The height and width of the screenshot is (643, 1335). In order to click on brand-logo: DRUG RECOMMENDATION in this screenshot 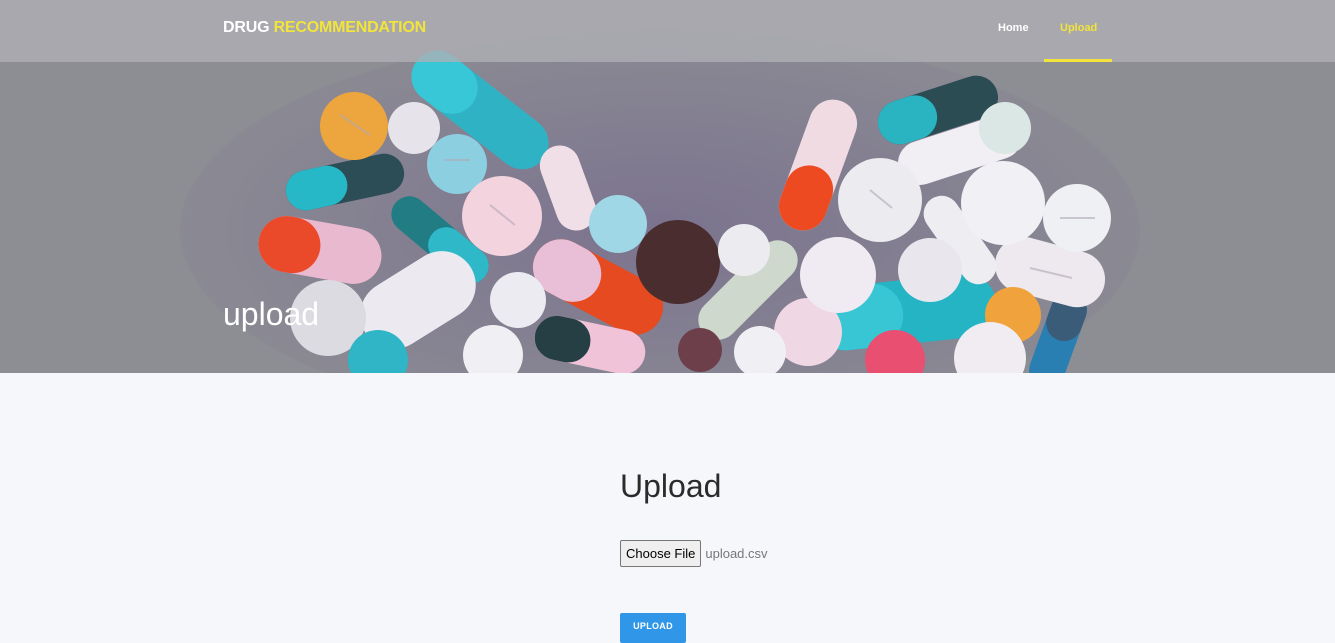, I will do `click(324, 28)`.